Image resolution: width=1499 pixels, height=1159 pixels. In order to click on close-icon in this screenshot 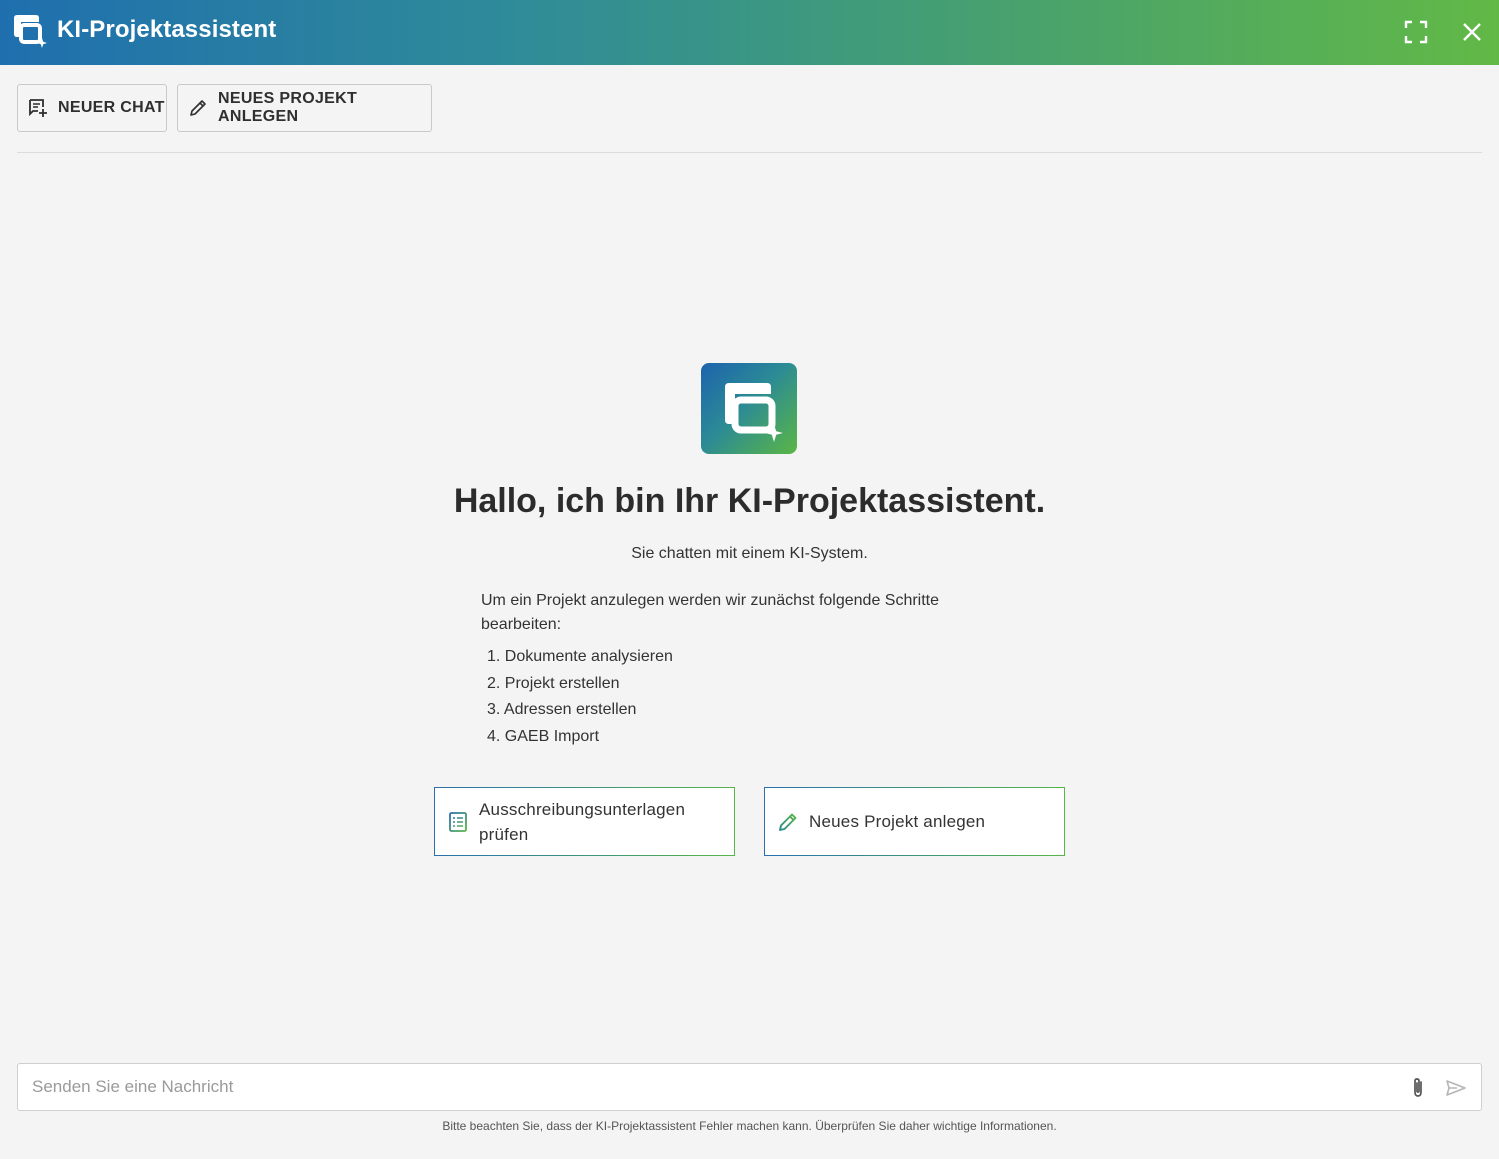, I will do `click(1472, 32)`.